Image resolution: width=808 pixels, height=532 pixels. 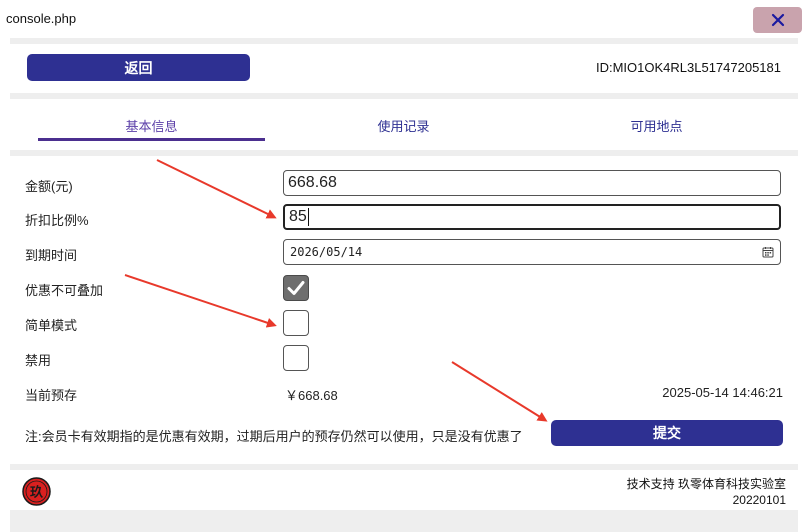 I want to click on calendar-icon, so click(x=768, y=252).